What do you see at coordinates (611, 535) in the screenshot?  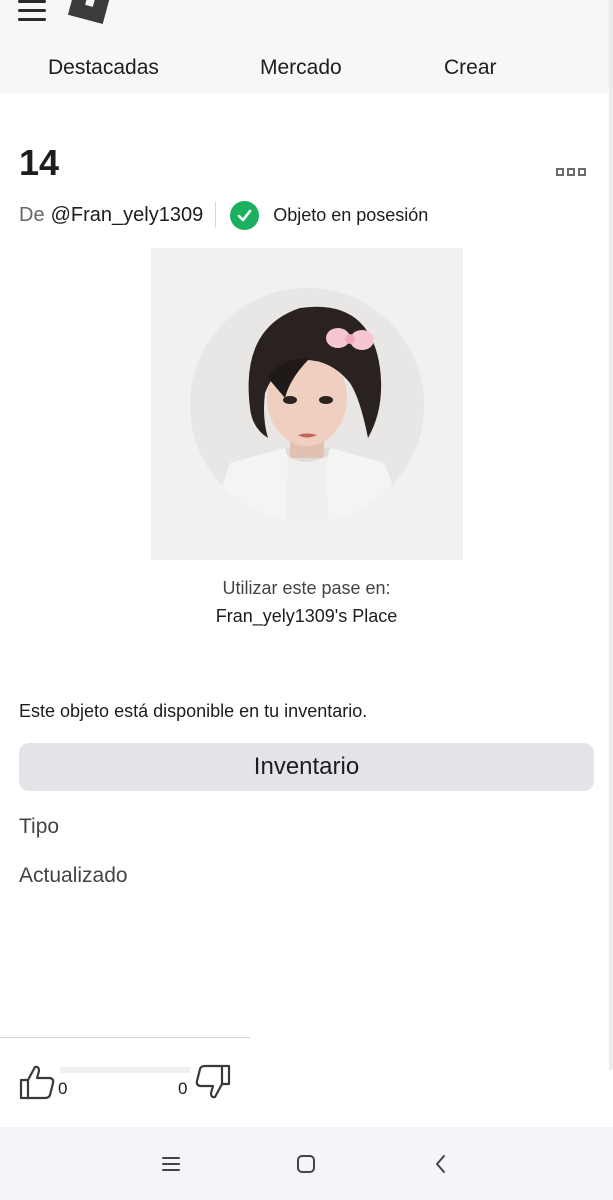 I see `scrollbar-track` at bounding box center [611, 535].